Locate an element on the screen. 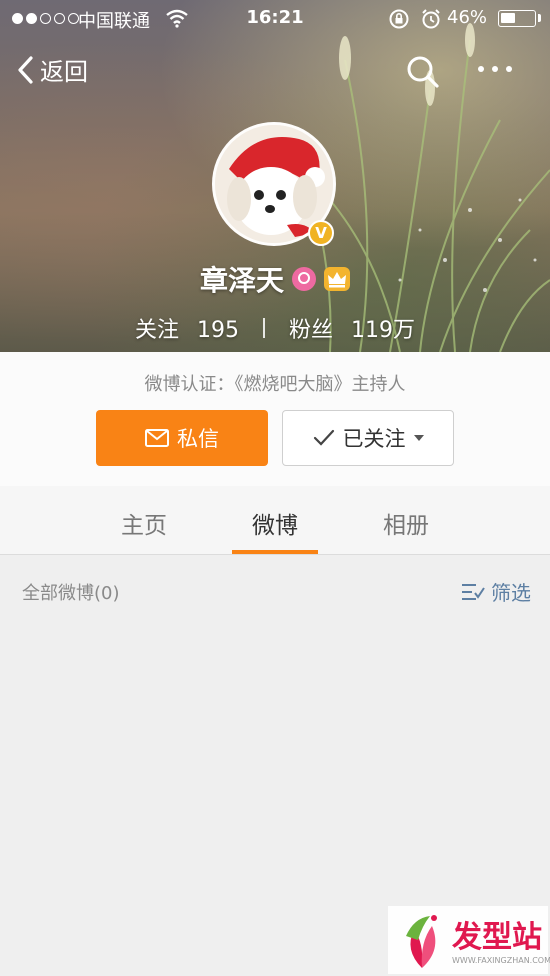 Image resolution: width=550 pixels, height=976 pixels. following-button: 已关注 is located at coordinates (368, 438).